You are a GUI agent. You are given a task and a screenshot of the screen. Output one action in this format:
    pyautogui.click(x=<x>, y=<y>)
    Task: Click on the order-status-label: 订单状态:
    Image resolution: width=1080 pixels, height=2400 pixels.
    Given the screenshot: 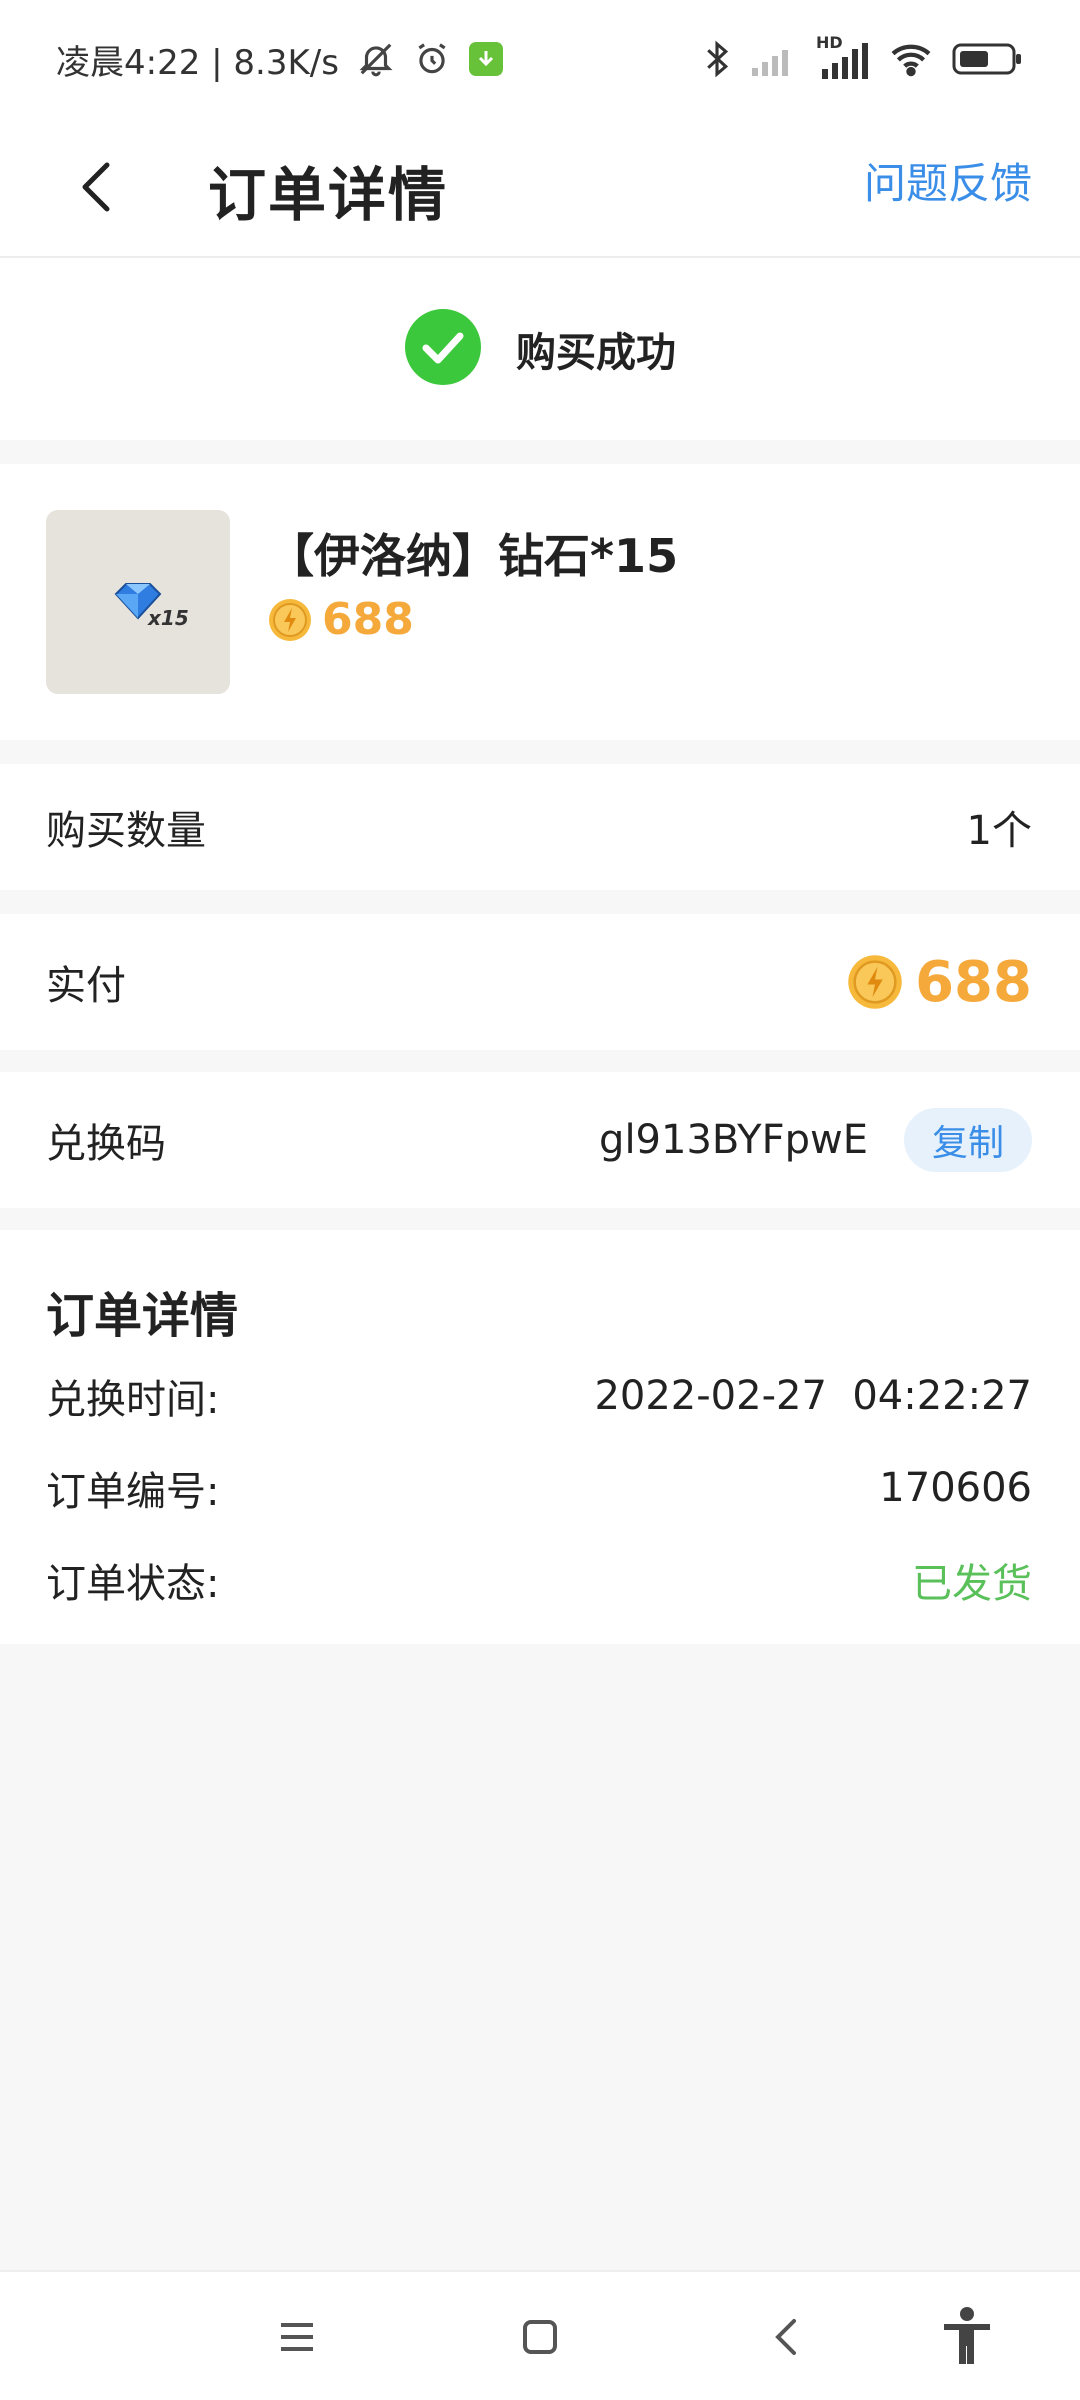 What is the action you would take?
    pyautogui.click(x=133, y=1584)
    